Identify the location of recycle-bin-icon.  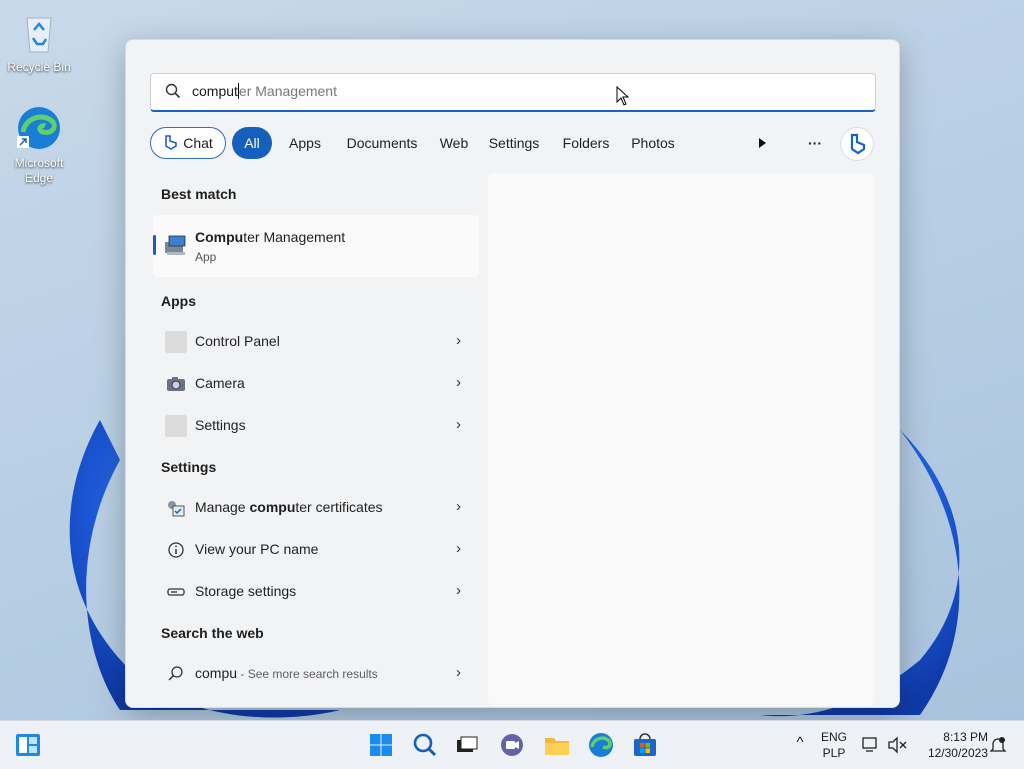
(39, 32).